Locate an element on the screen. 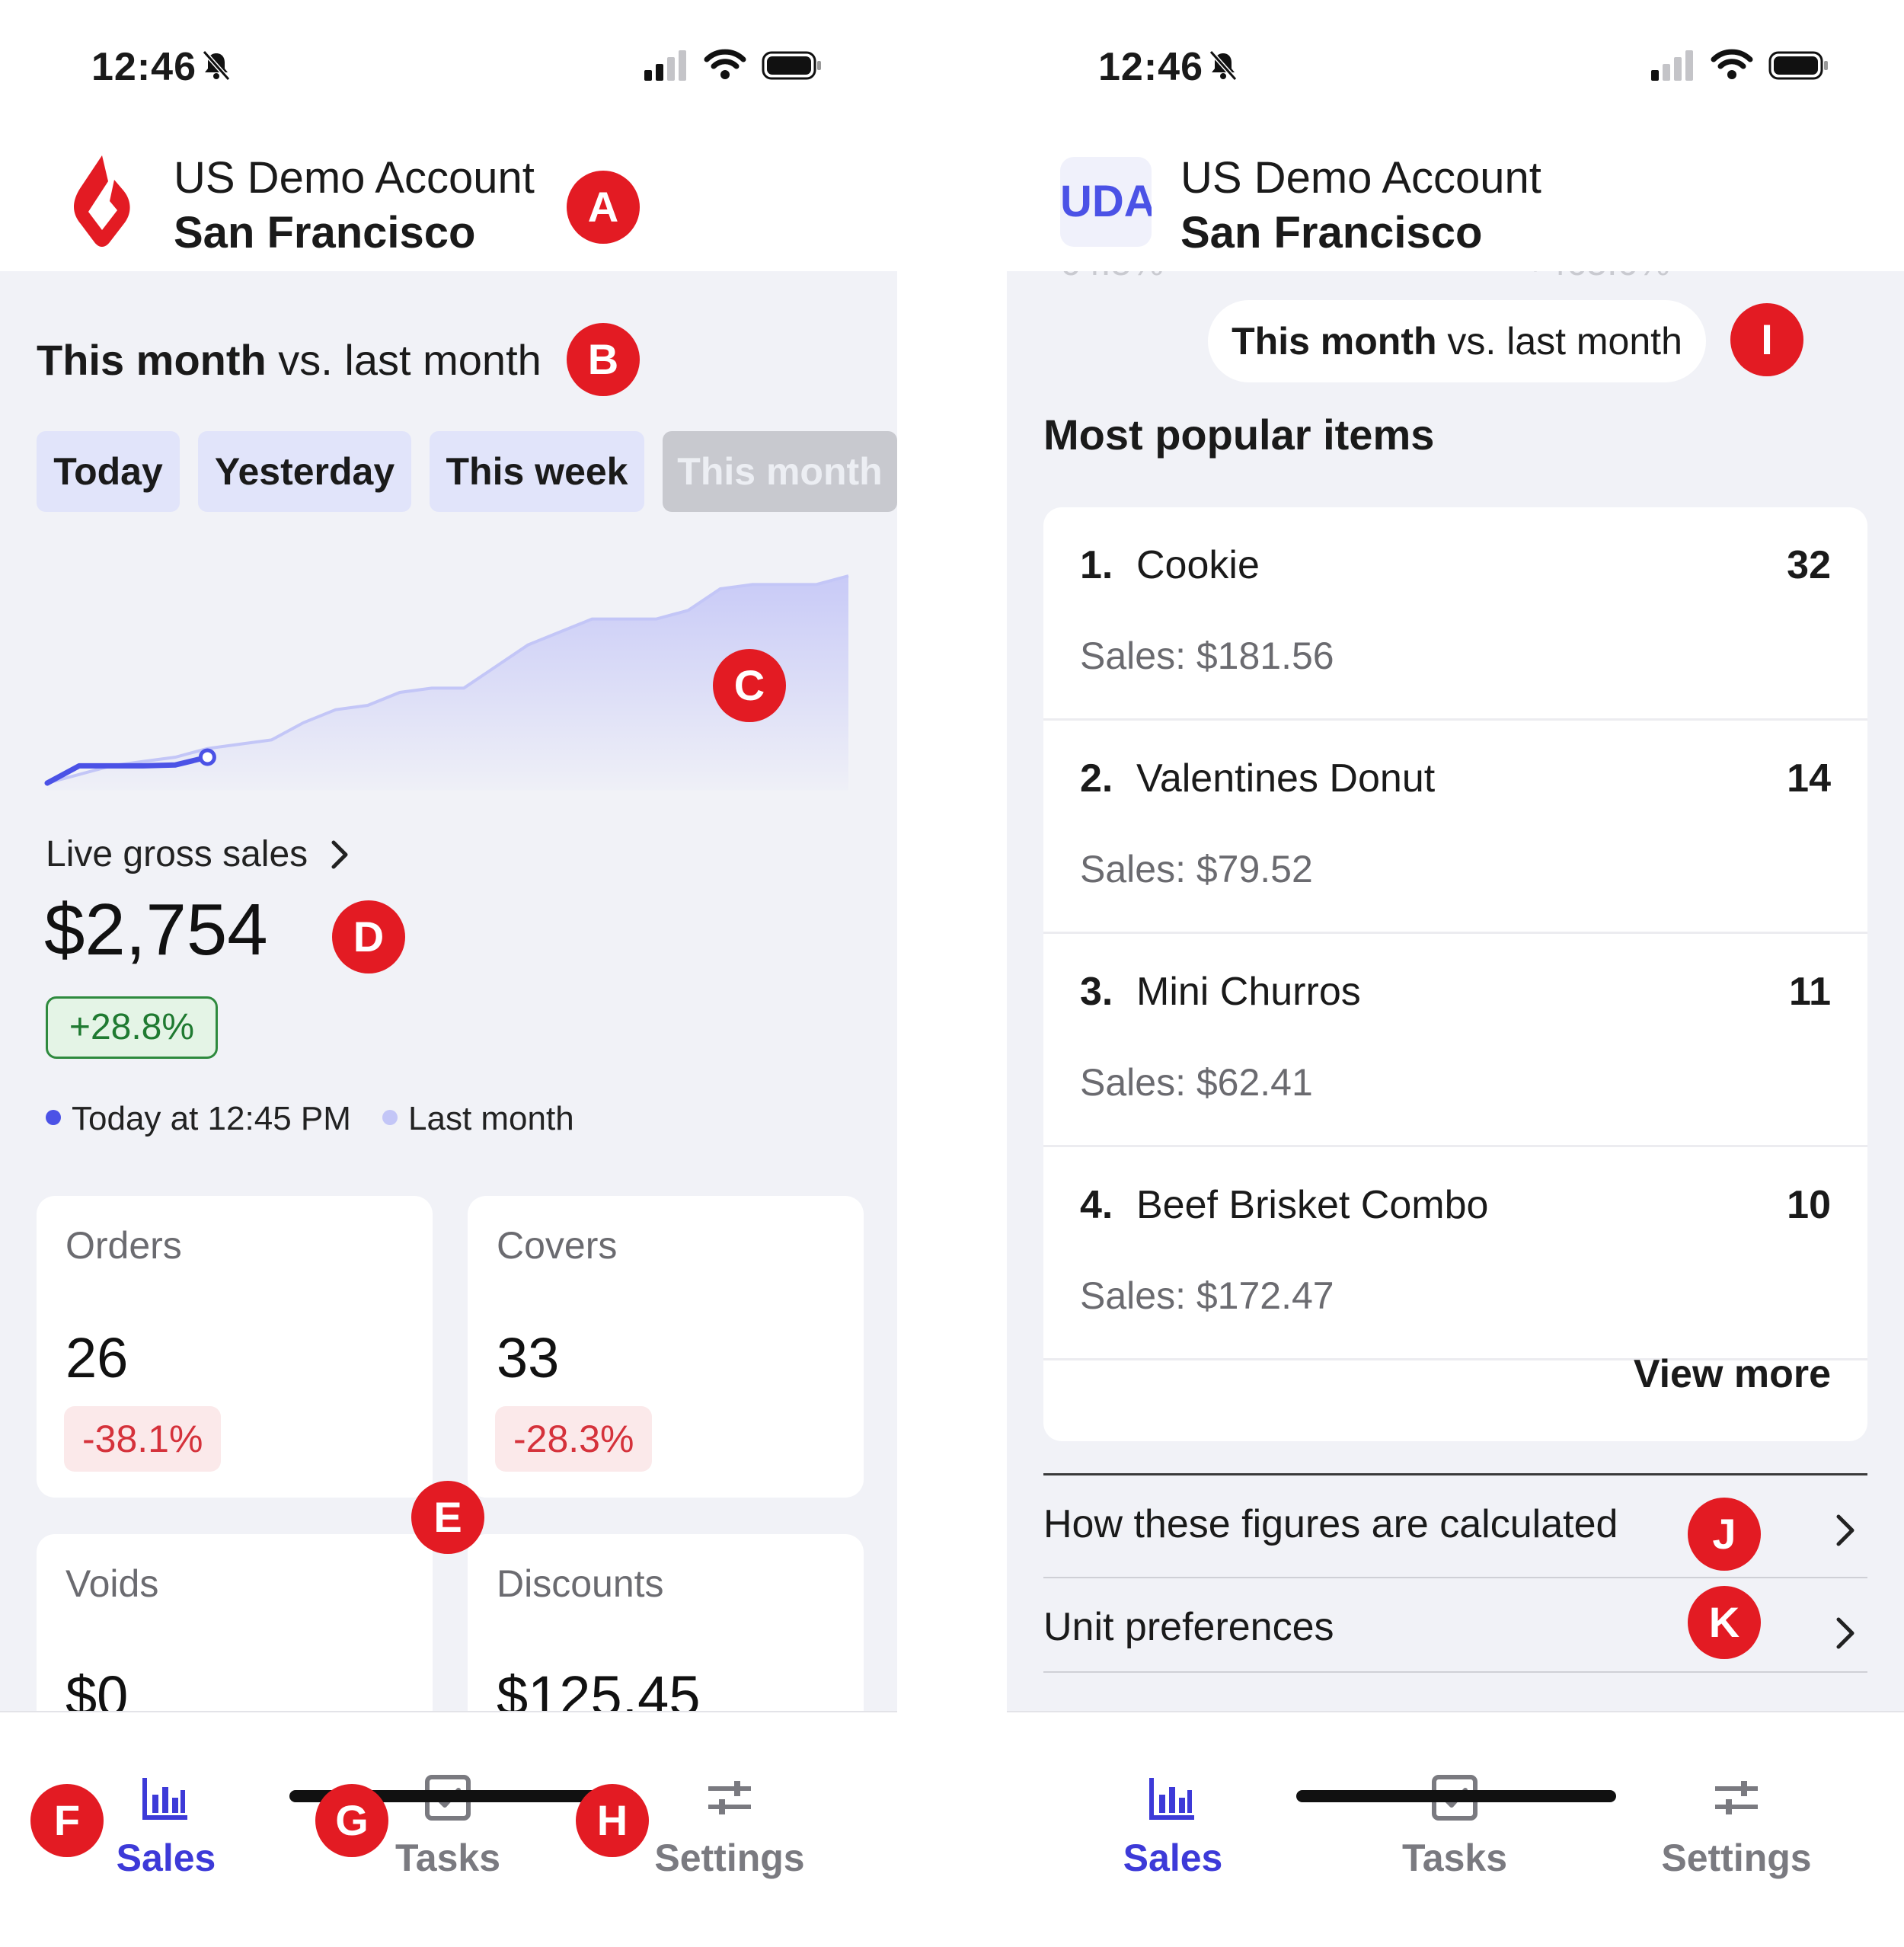 This screenshot has height=1947, width=1904. metric-card-orders: Orders 26 -38.1% is located at coordinates (235, 1347).